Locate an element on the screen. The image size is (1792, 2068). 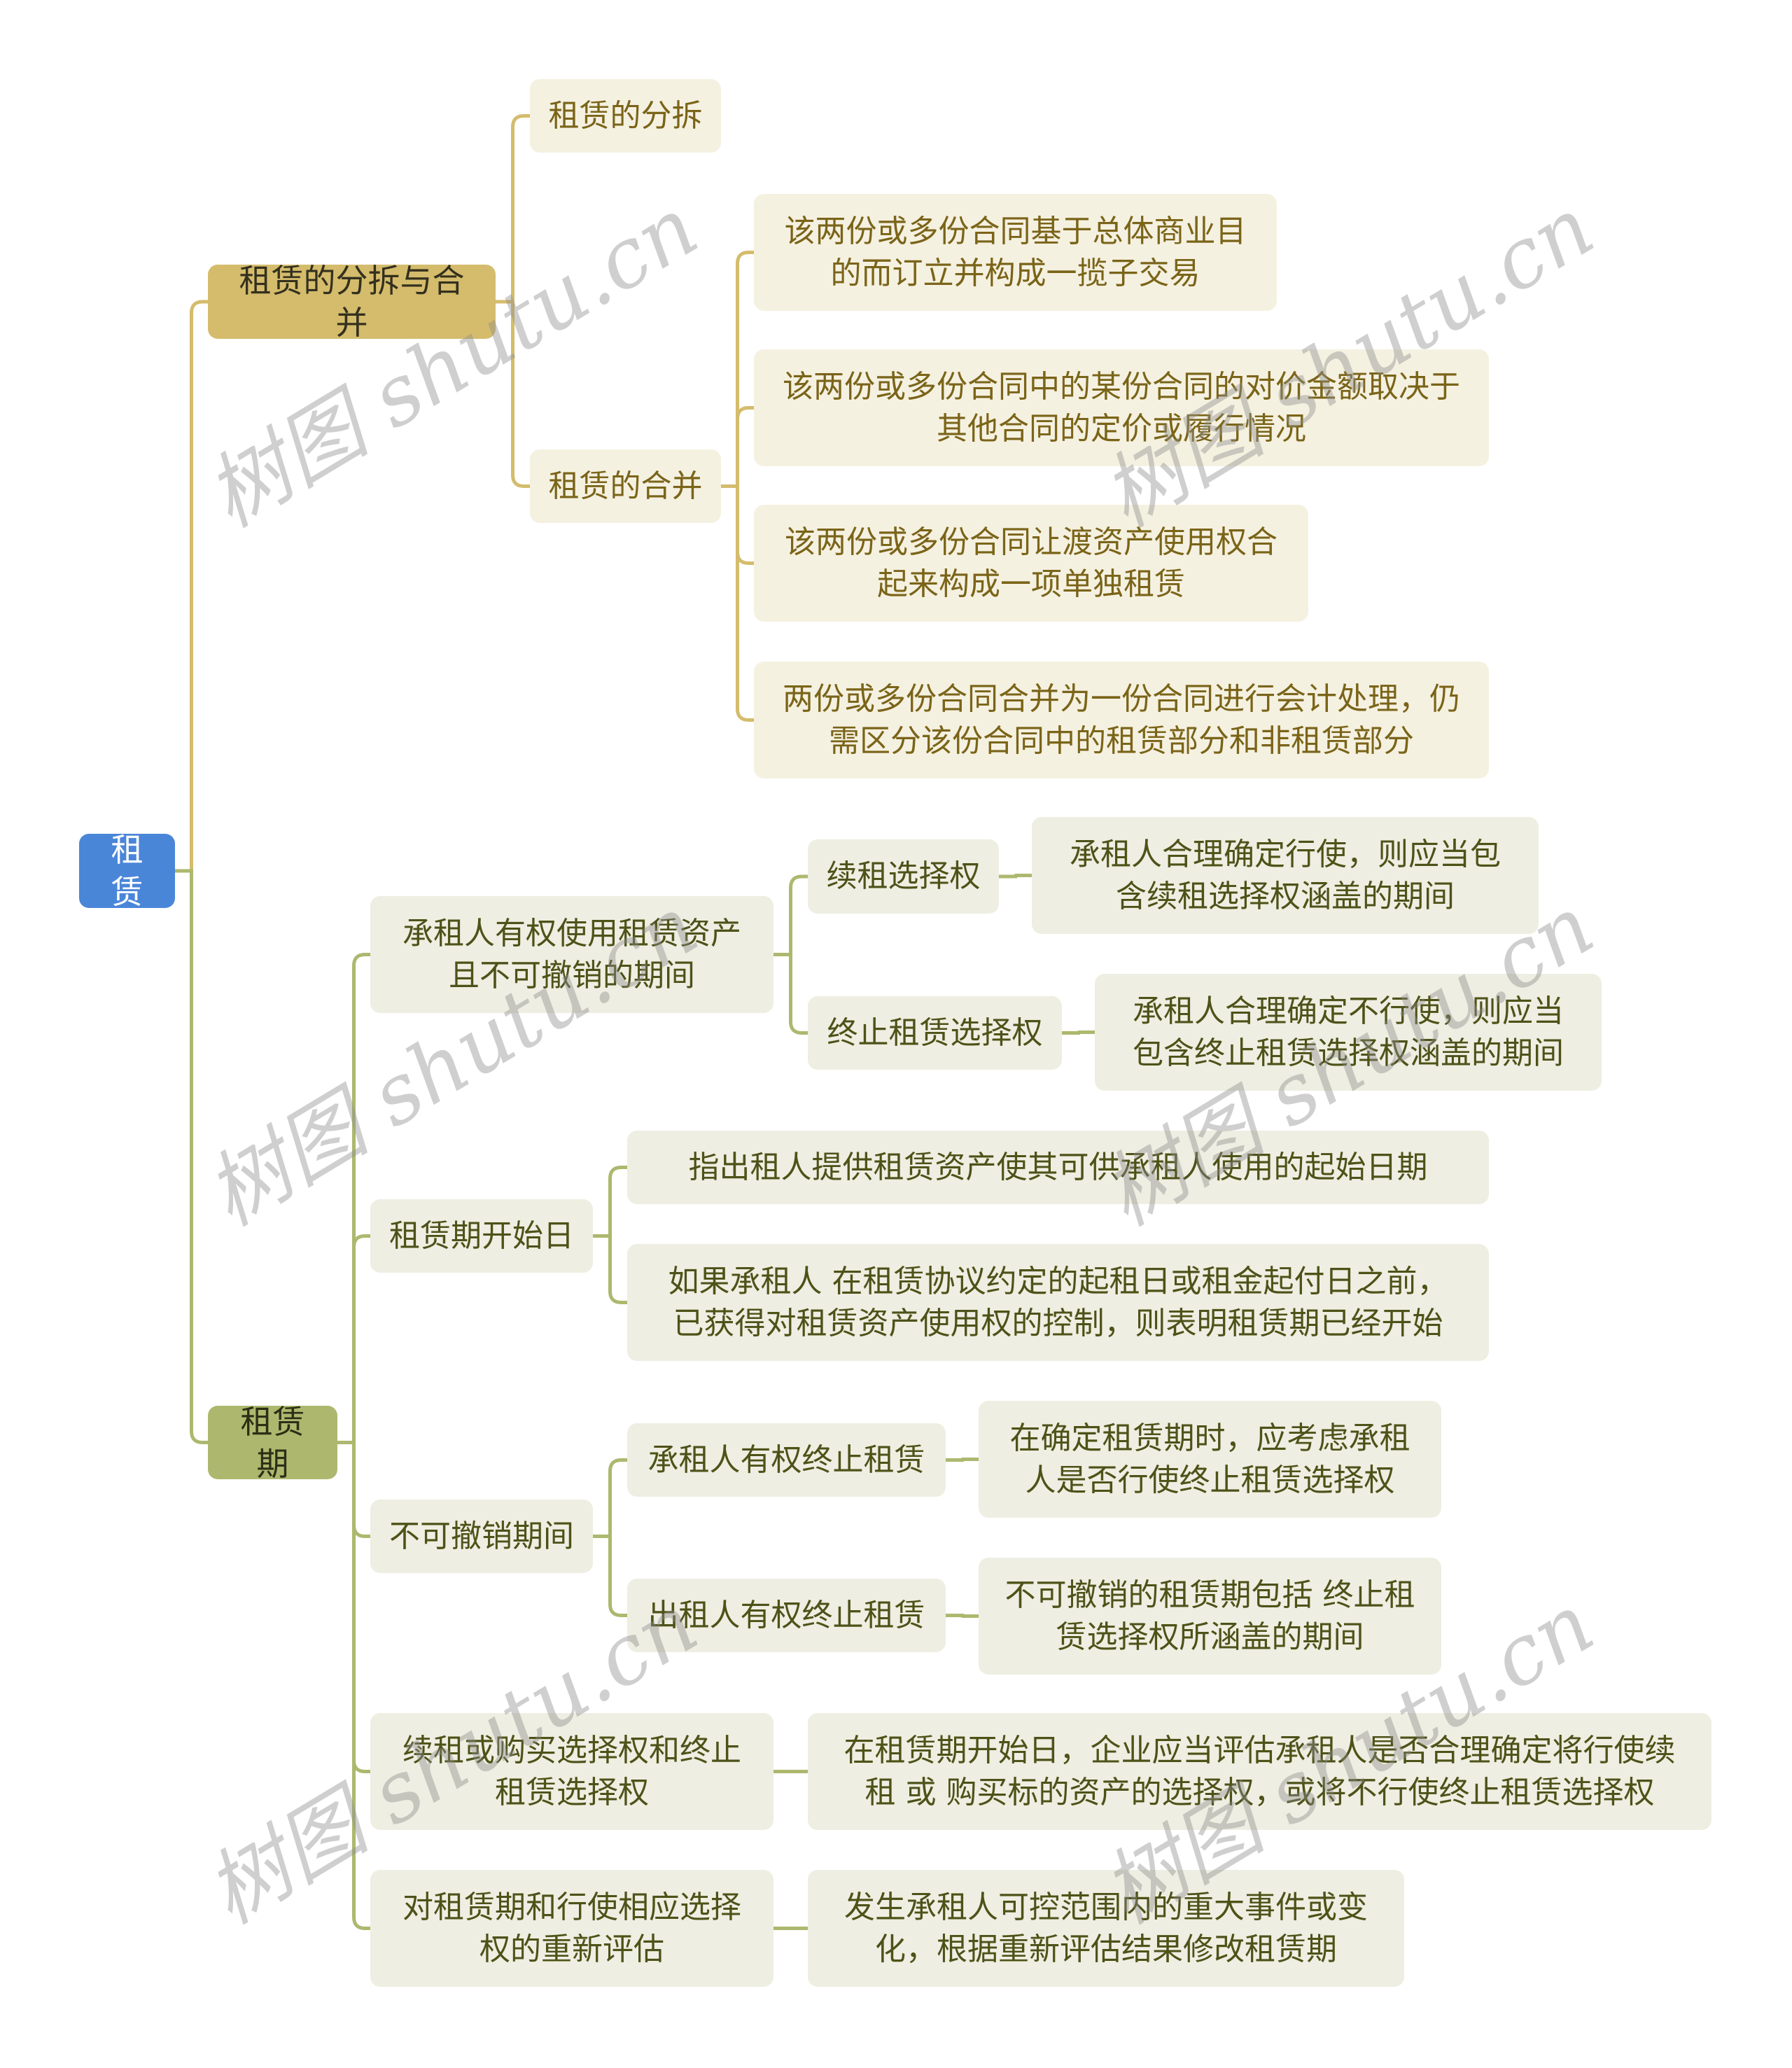
node-lease-split: 租赁的分拆 is located at coordinates (625, 116).